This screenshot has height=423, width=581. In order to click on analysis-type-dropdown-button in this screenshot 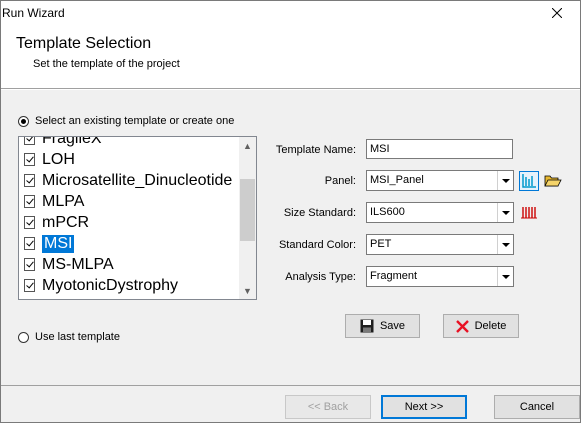, I will do `click(505, 276)`.